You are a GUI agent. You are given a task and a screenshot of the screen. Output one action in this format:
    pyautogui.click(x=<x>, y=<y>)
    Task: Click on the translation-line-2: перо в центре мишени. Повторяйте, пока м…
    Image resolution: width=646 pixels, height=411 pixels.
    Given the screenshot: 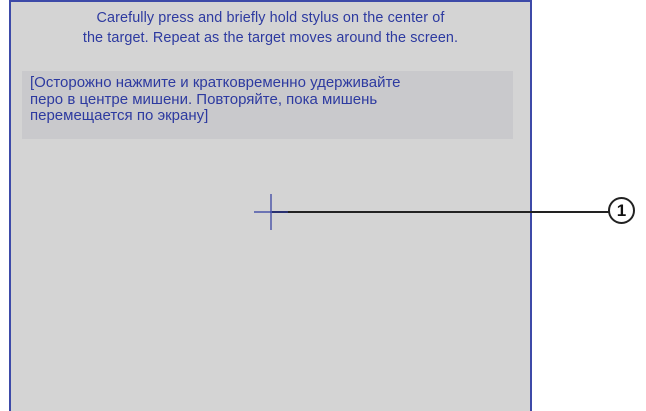 What is the action you would take?
    pyautogui.click(x=204, y=99)
    